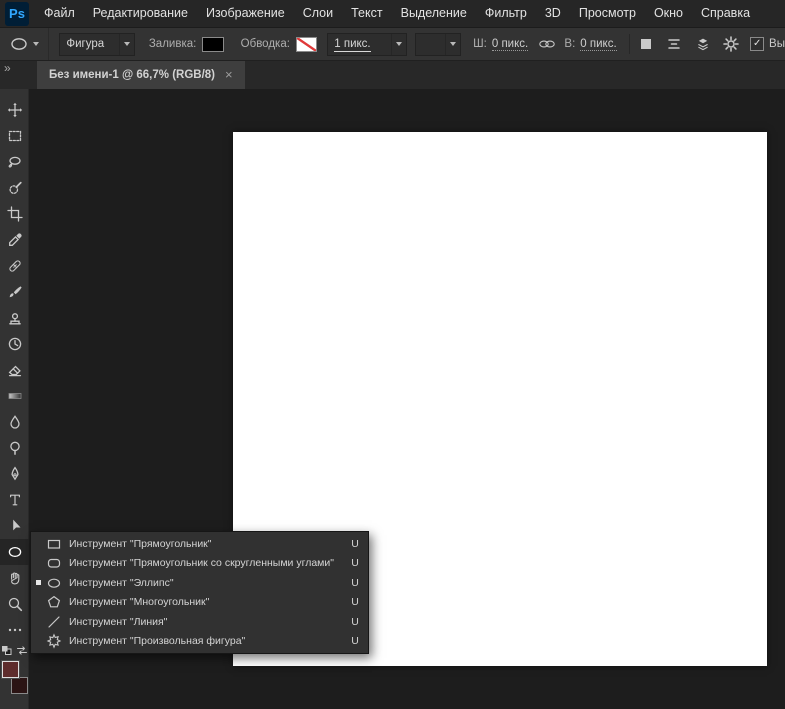  Describe the element at coordinates (118, 621) in the screenshot. I see `flyout-item-label: Инструмент "Линия"` at that location.